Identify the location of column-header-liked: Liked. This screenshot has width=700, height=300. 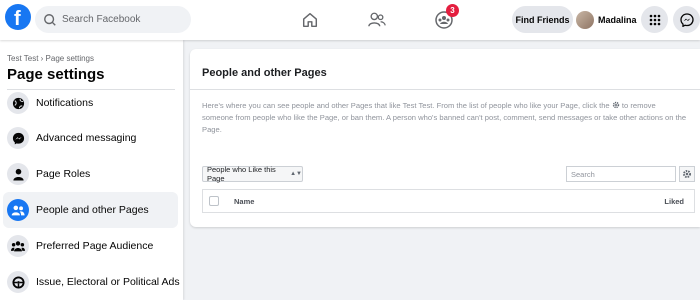
(674, 201).